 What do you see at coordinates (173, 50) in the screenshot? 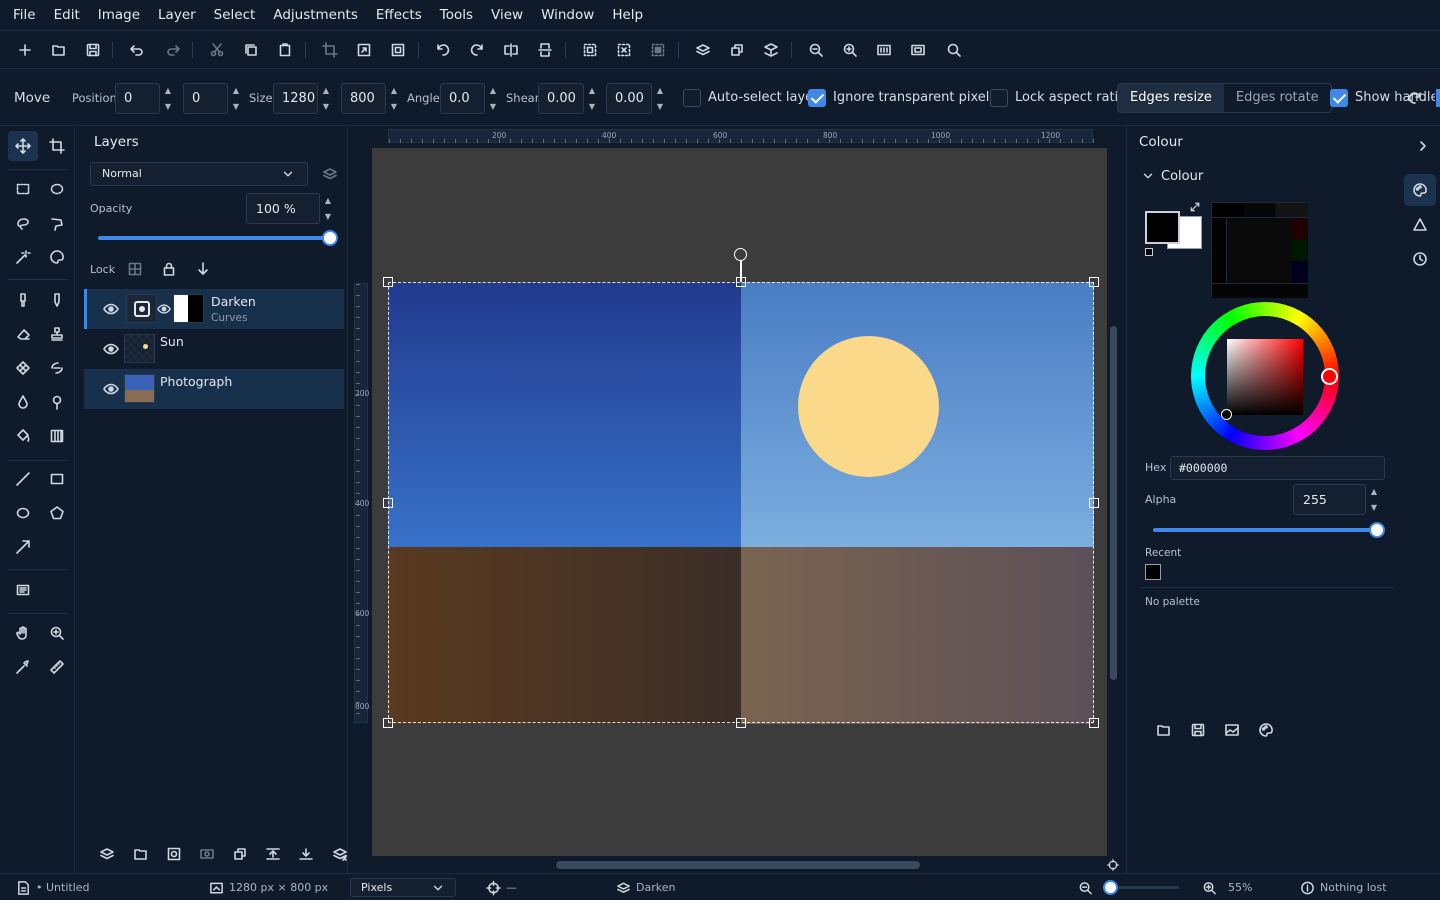
I see `redo-icon` at bounding box center [173, 50].